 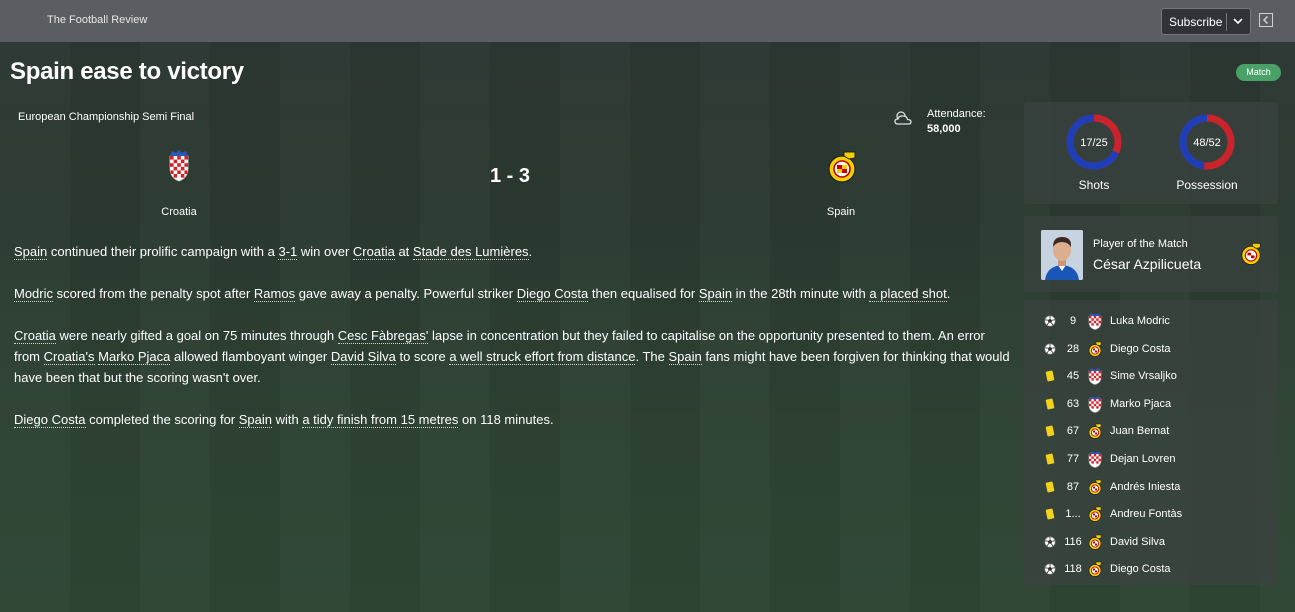 I want to click on player-portrait-icon, so click(x=1062, y=255).